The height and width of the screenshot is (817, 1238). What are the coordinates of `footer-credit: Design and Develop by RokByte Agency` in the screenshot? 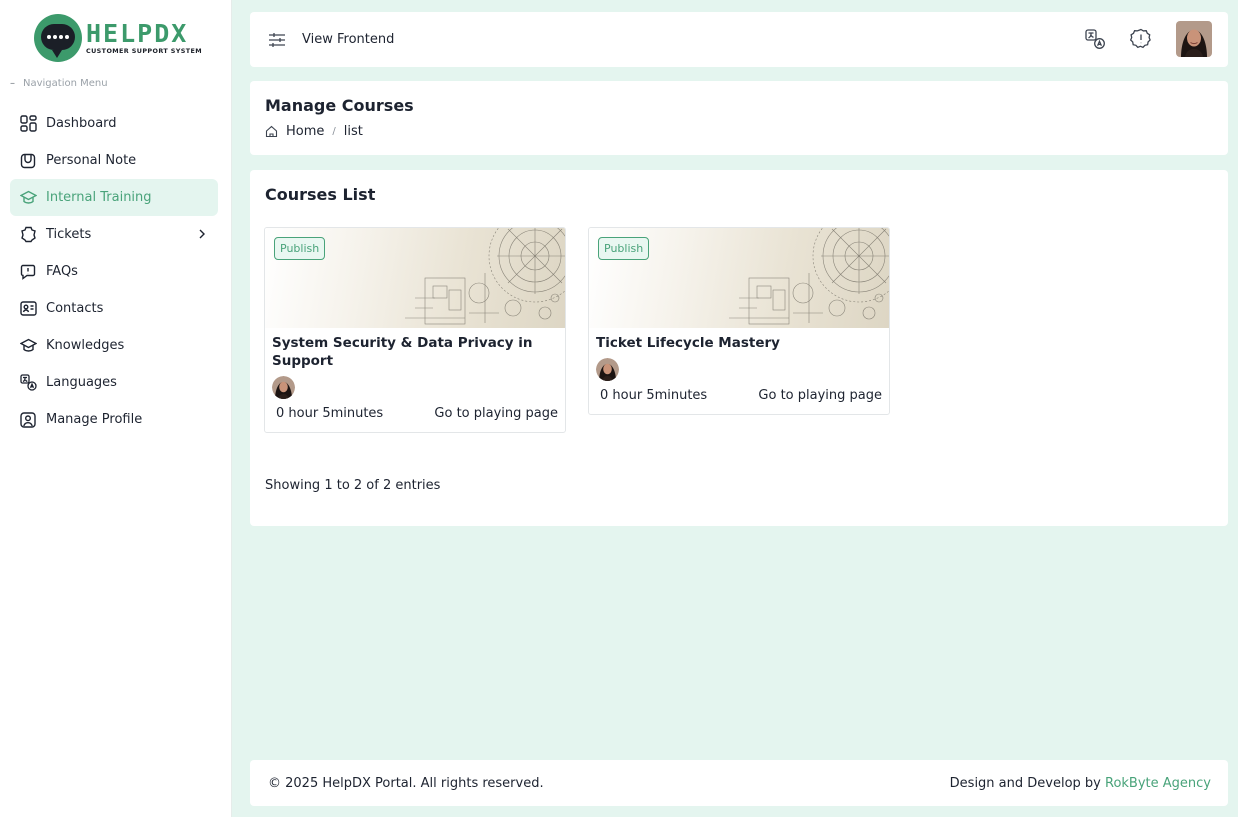 It's located at (1080, 783).